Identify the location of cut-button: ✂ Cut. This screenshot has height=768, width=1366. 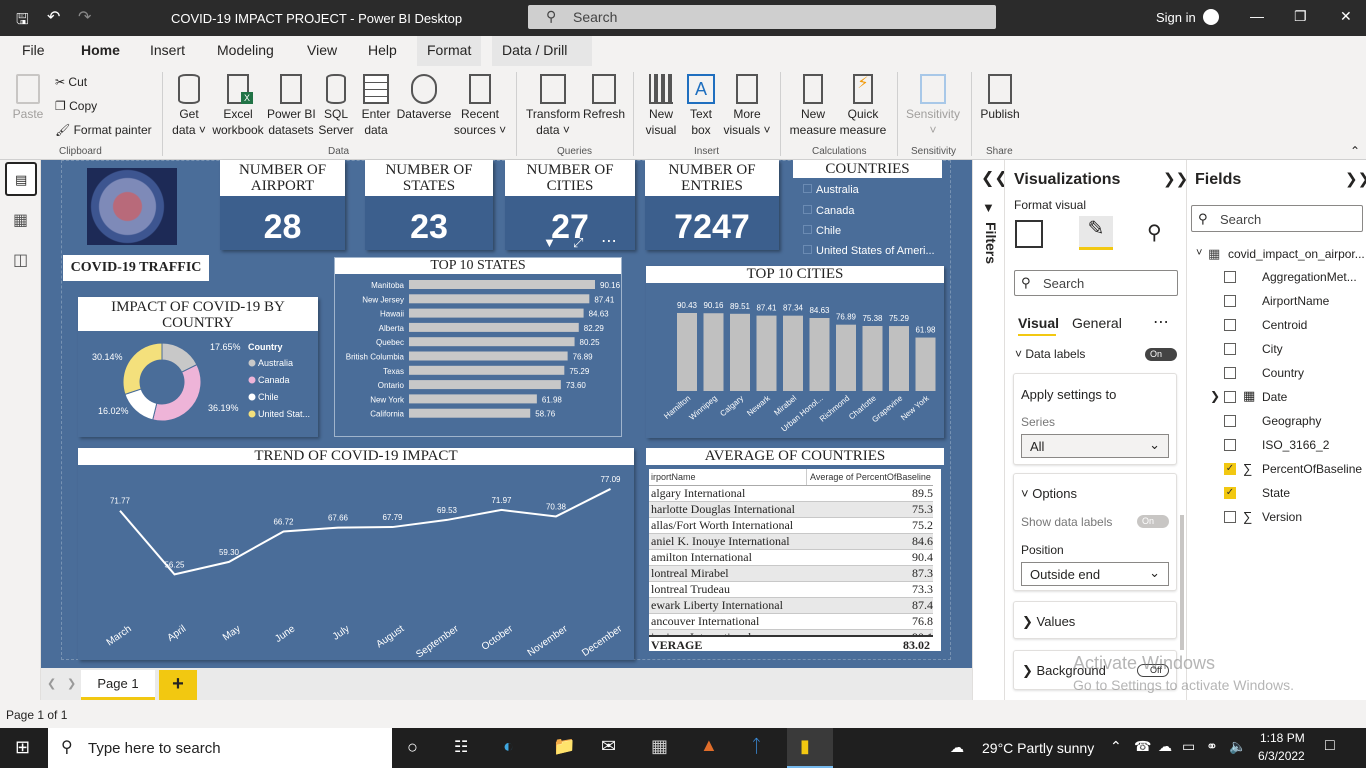
(71, 82).